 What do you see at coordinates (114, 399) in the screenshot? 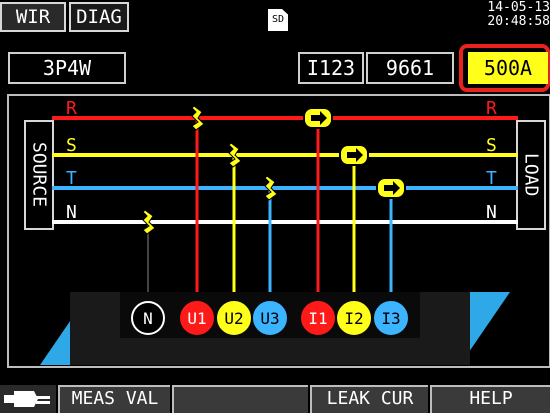
I see `meas-val-button: MEAS VAL` at bounding box center [114, 399].